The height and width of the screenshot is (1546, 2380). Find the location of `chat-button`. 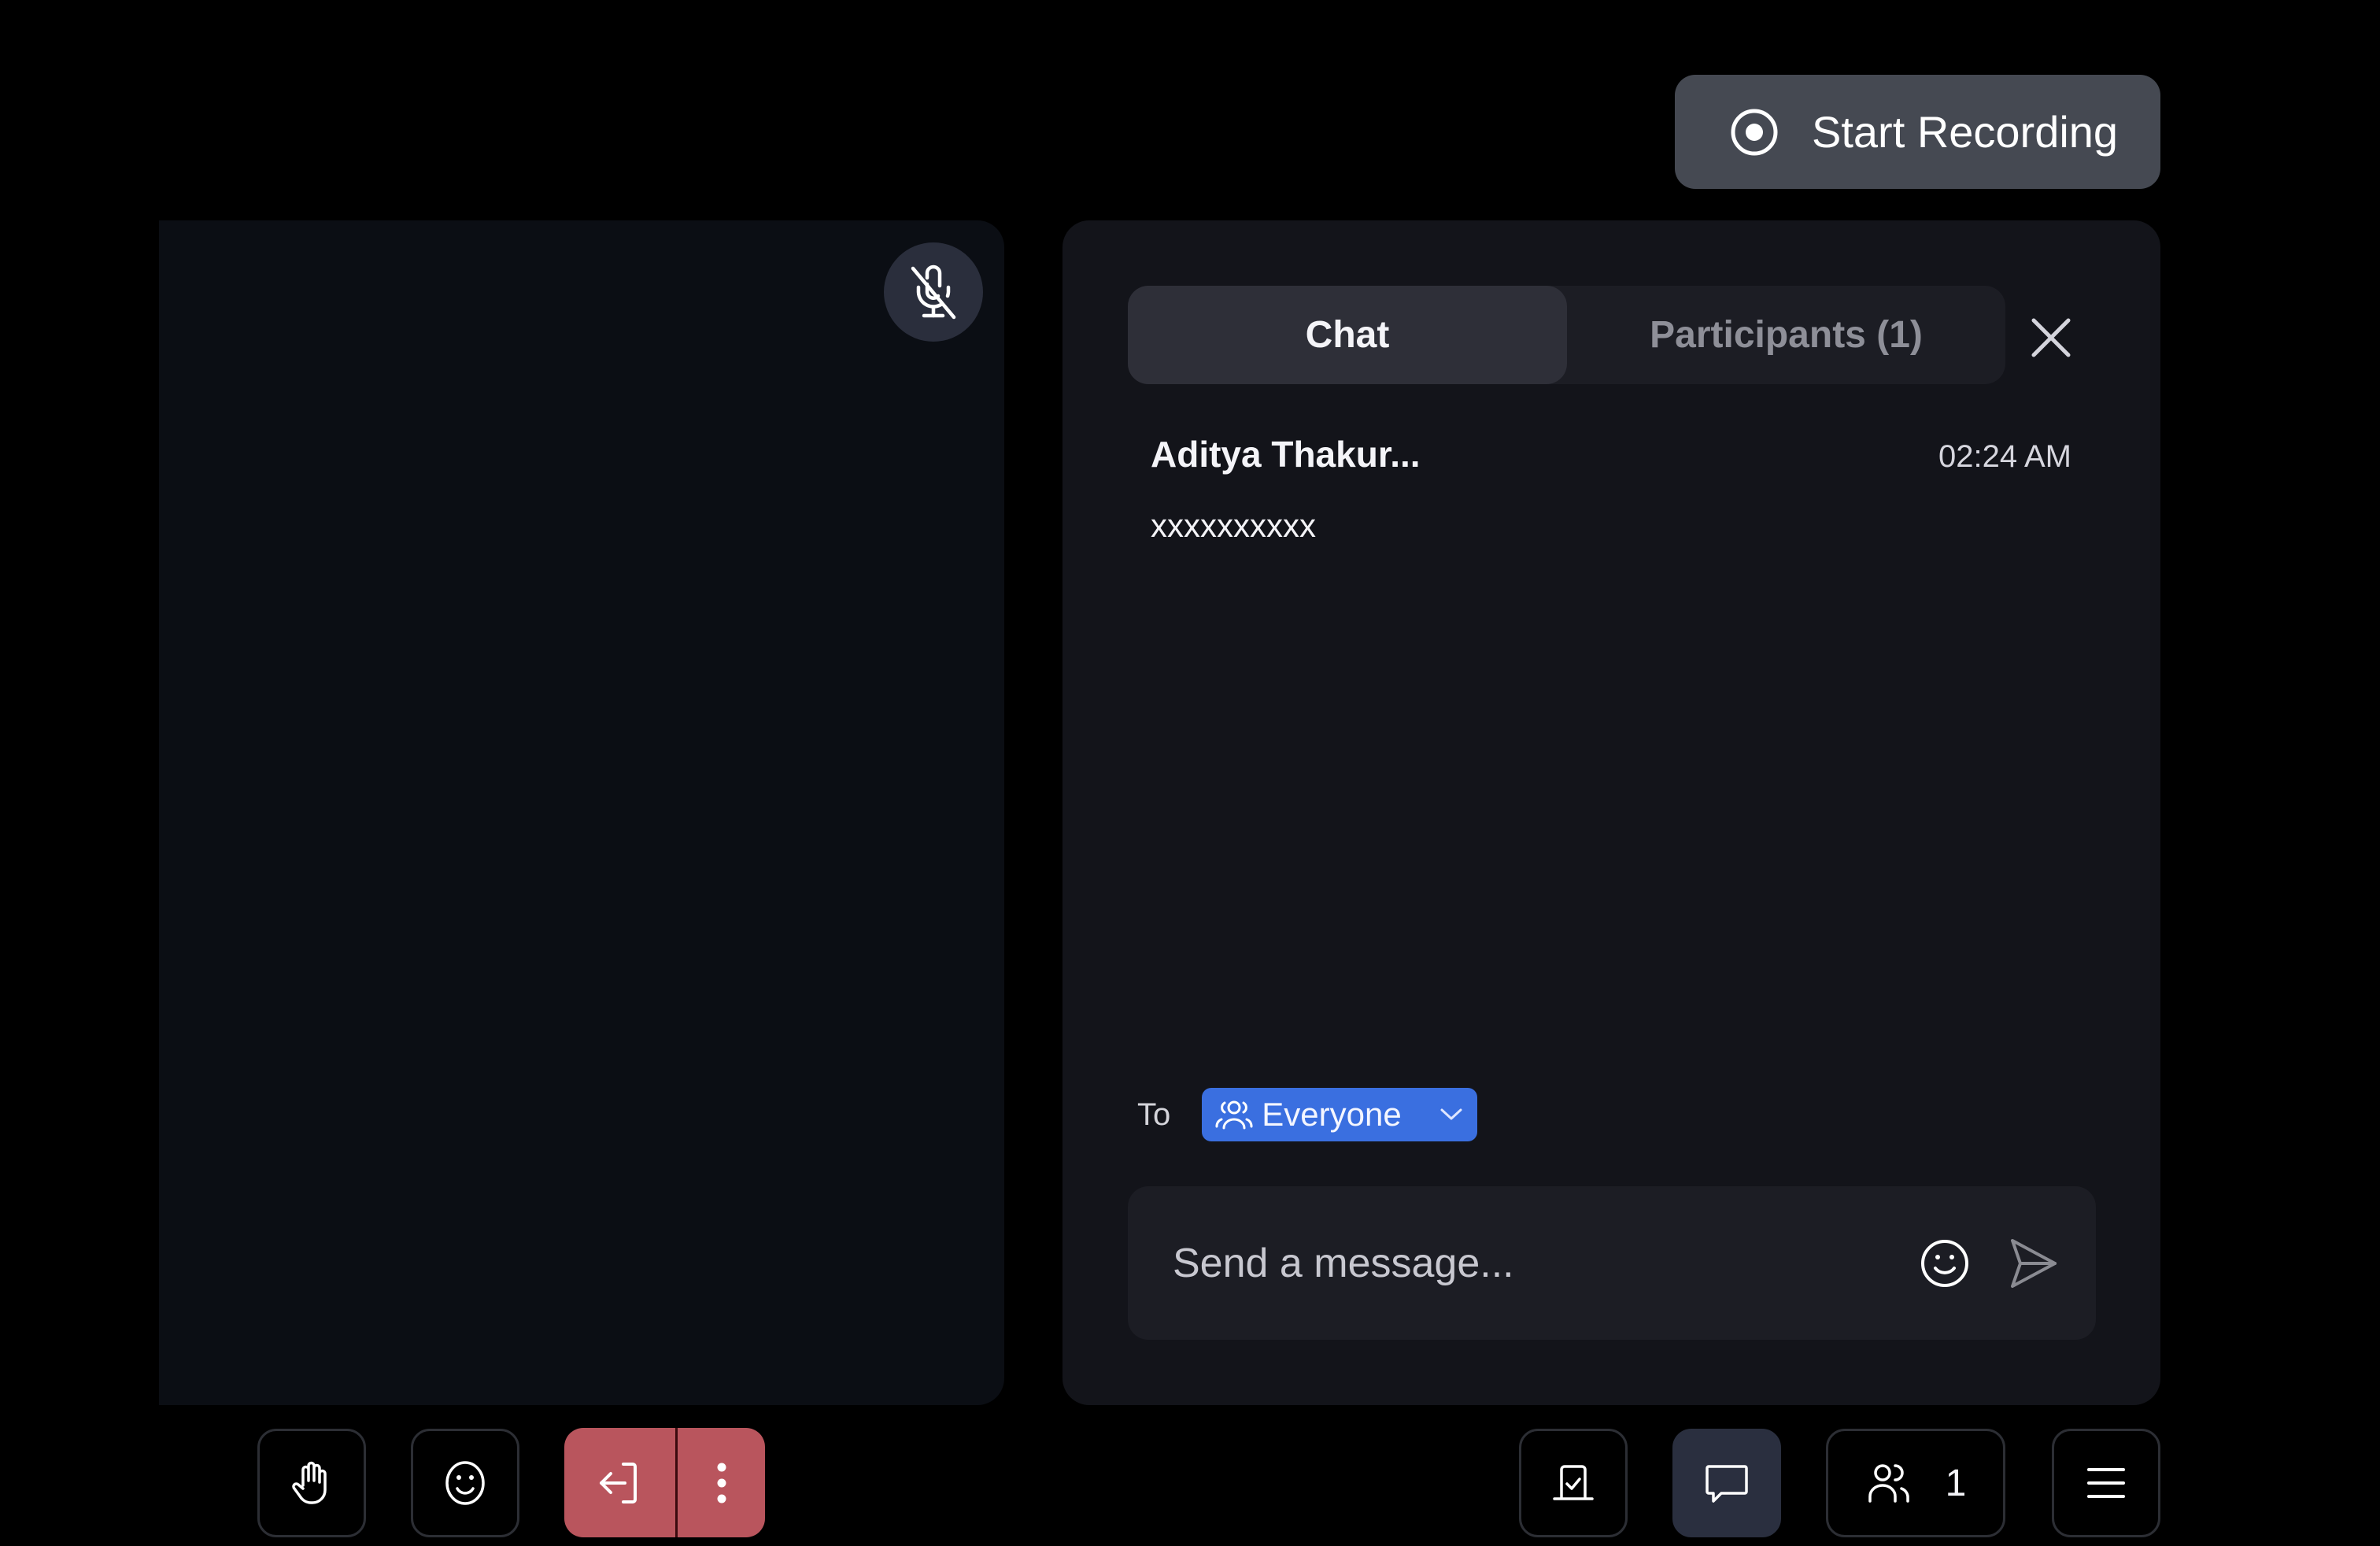

chat-button is located at coordinates (1726, 1483).